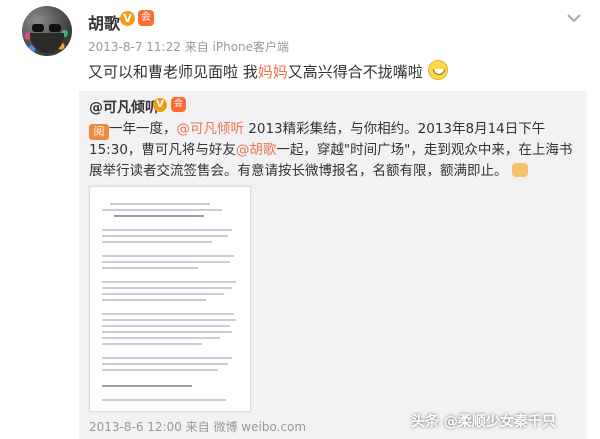 The width and height of the screenshot is (600, 439). What do you see at coordinates (127, 18) in the screenshot?
I see `verified-icon: V` at bounding box center [127, 18].